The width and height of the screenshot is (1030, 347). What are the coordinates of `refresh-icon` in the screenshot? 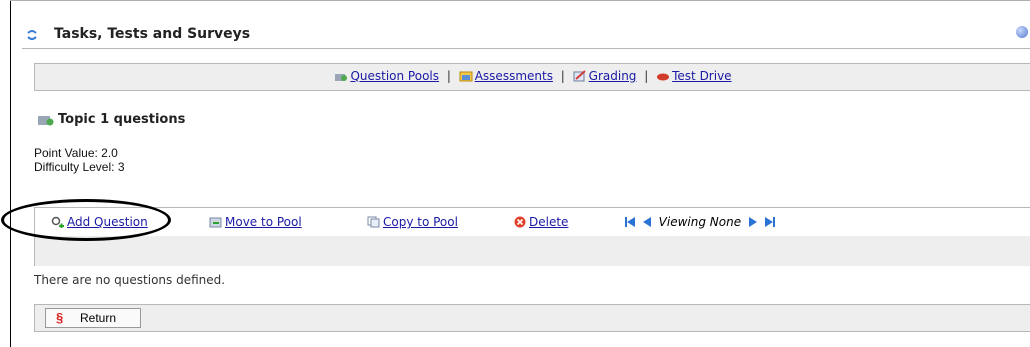 It's located at (32, 35).